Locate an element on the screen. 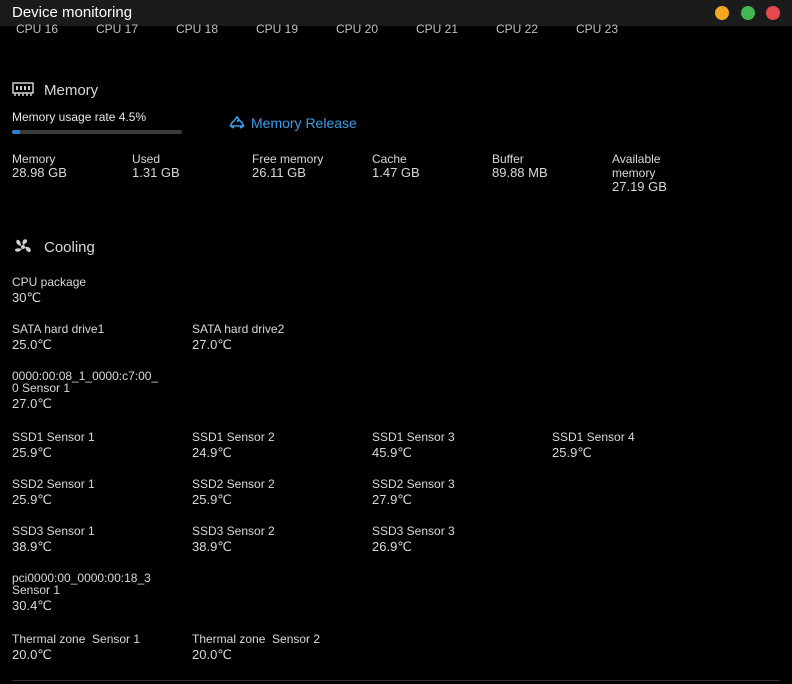 The height and width of the screenshot is (684, 792). sensor-sata-1: SATA hard drive1 25.0℃ is located at coordinates (97, 337).